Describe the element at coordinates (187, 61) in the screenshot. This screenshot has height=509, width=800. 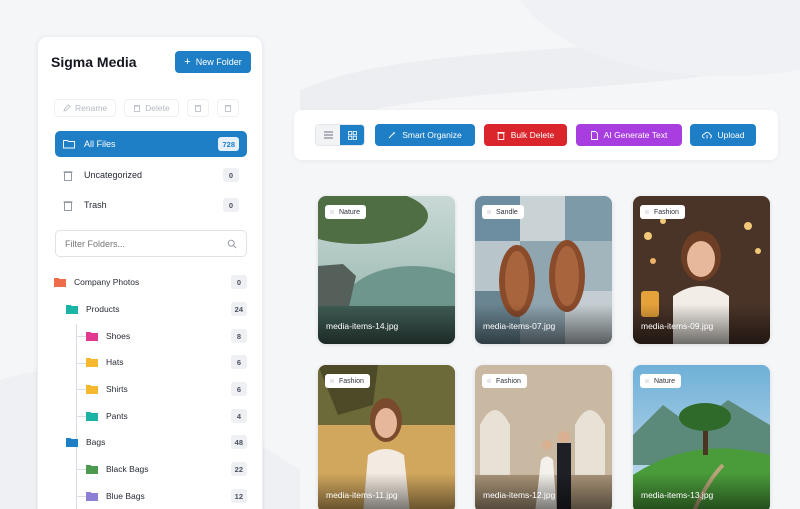
I see `plus-icon: +` at that location.